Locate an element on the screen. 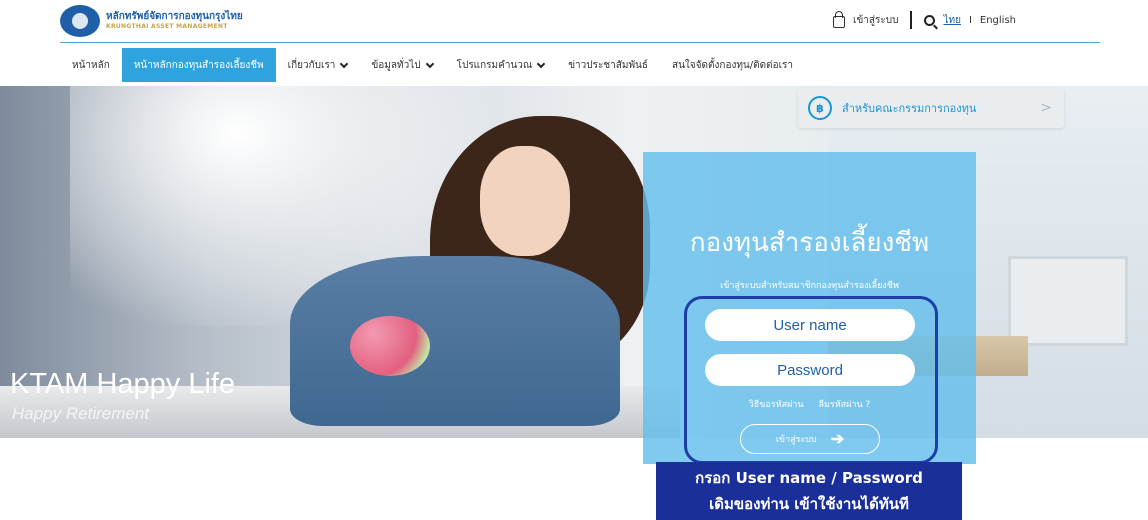 The image size is (1148, 520). nav-item-about: เกี่ยวกับเรา is located at coordinates (318, 65).